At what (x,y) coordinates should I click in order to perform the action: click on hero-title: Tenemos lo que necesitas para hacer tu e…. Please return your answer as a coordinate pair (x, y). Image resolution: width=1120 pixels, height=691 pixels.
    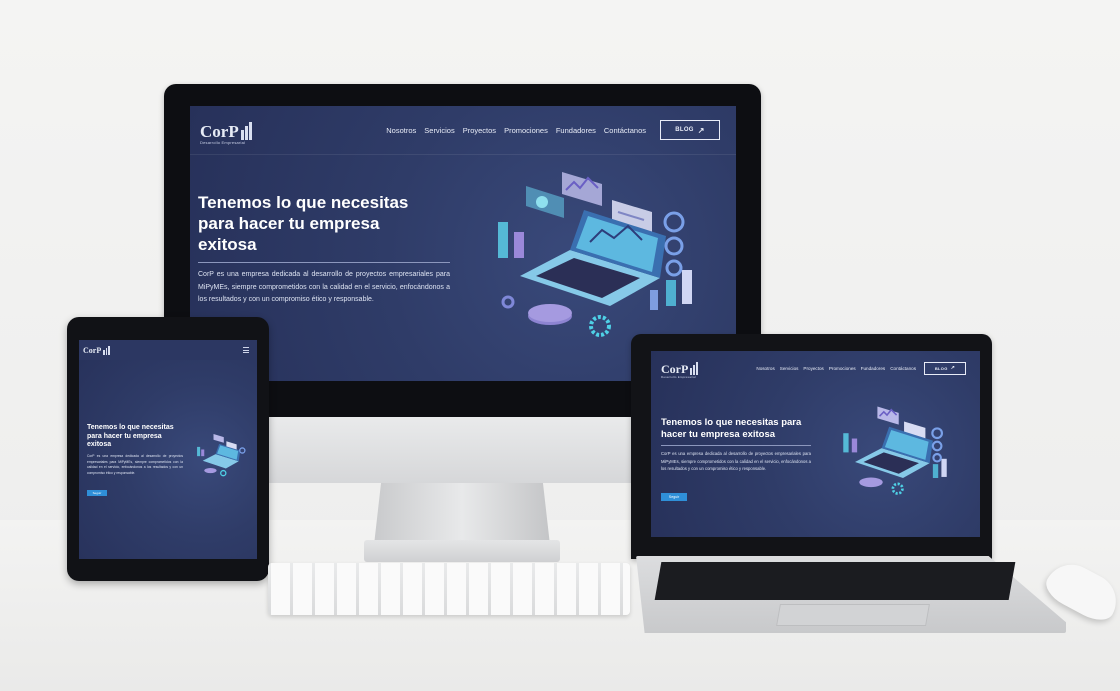
    Looking at the image, I should click on (303, 223).